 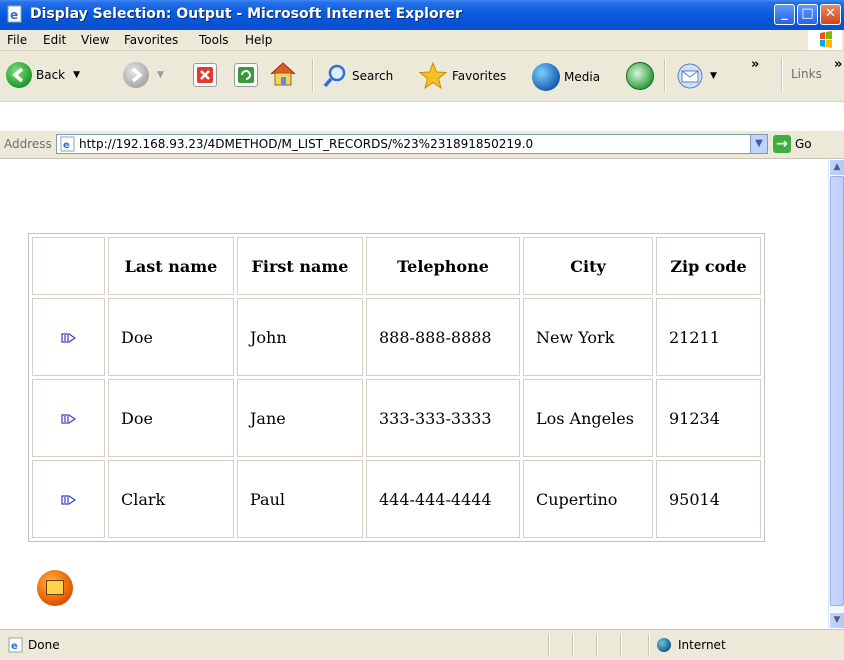 I want to click on forward-dropdown-icon: ▼, so click(x=160, y=75).